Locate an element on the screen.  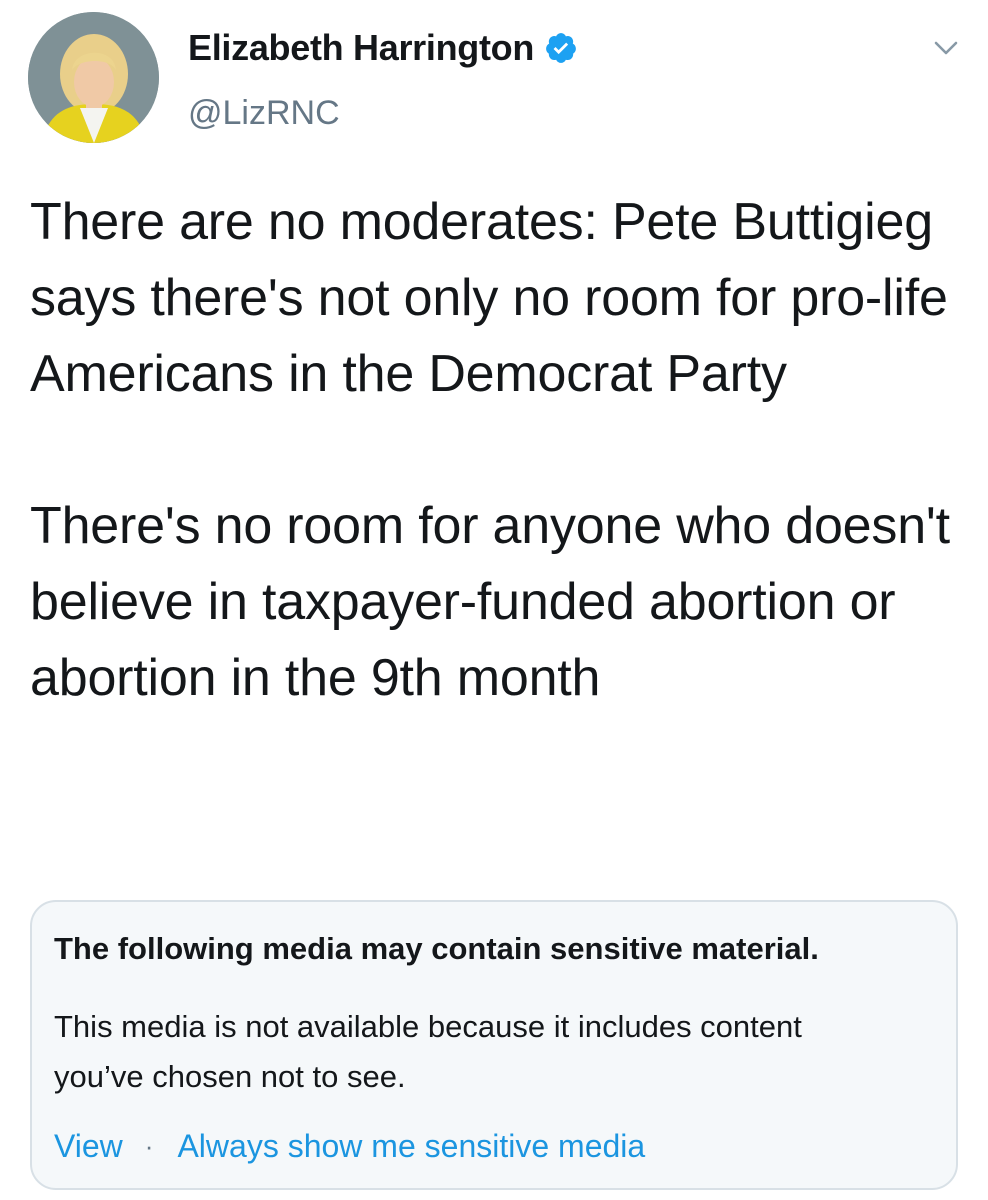
author-handle: @LizRNC is located at coordinates (264, 113).